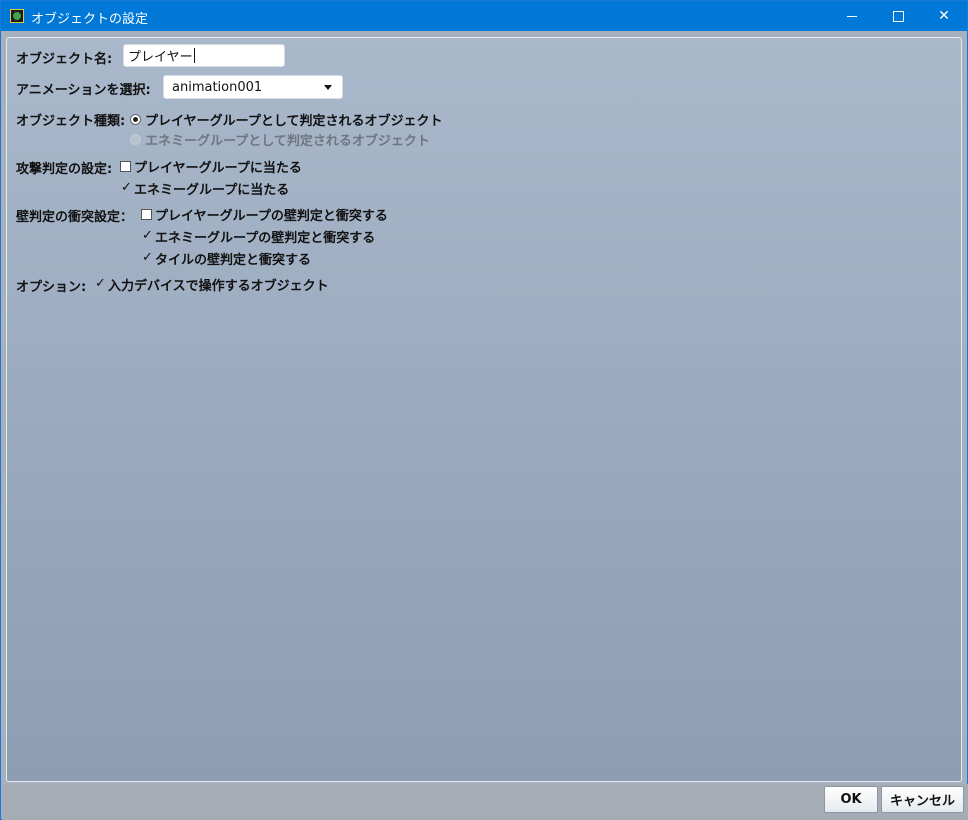 The height and width of the screenshot is (820, 968). I want to click on checkbox-input-device-label: 入力デバイスで操作するオブジェクト, so click(218, 286).